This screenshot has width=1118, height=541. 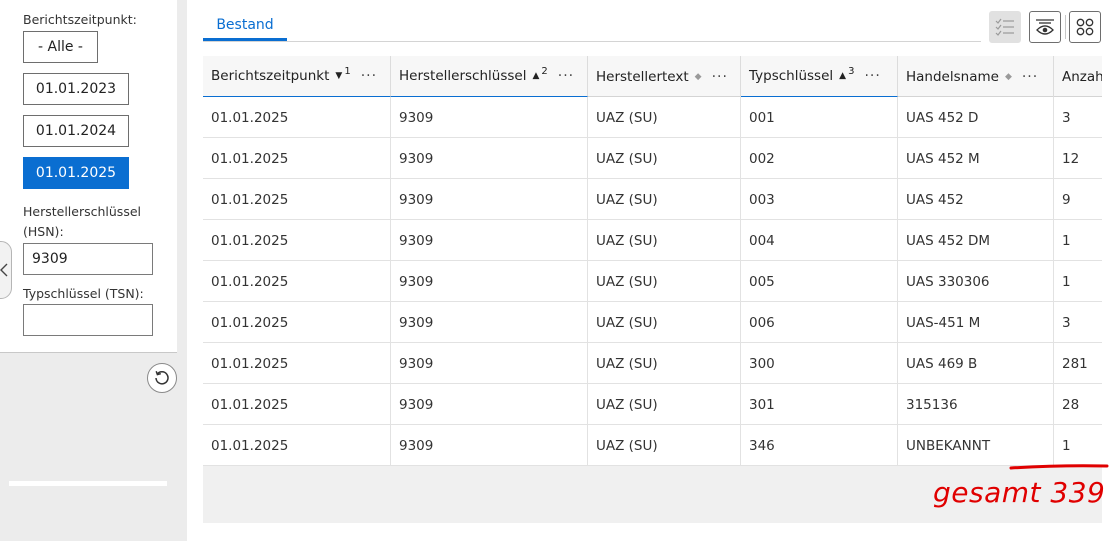 What do you see at coordinates (1019, 492) in the screenshot?
I see `annotation-total: gesamt 339` at bounding box center [1019, 492].